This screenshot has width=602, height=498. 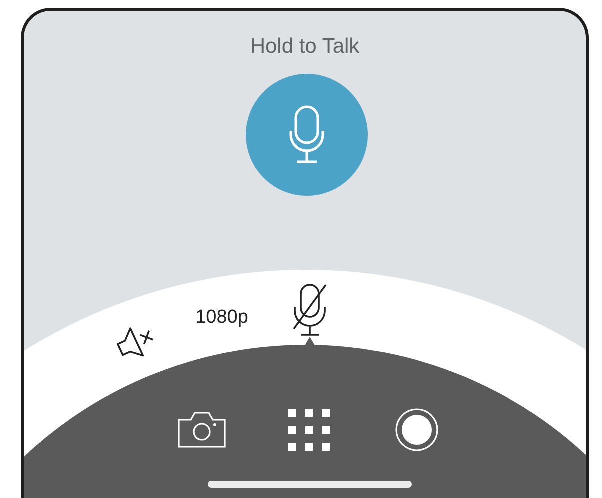 What do you see at coordinates (307, 135) in the screenshot?
I see `microphone-icon` at bounding box center [307, 135].